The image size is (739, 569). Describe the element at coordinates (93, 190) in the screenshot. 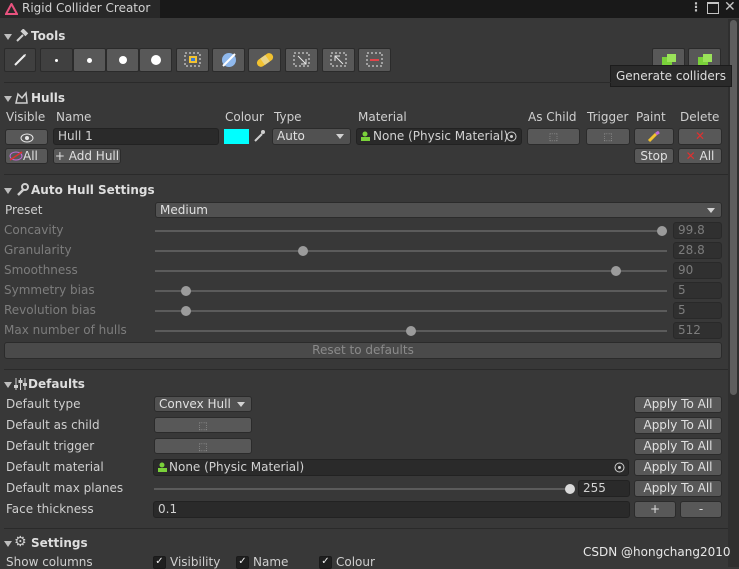

I see `auto-hull-title: Auto Hull Settings` at that location.